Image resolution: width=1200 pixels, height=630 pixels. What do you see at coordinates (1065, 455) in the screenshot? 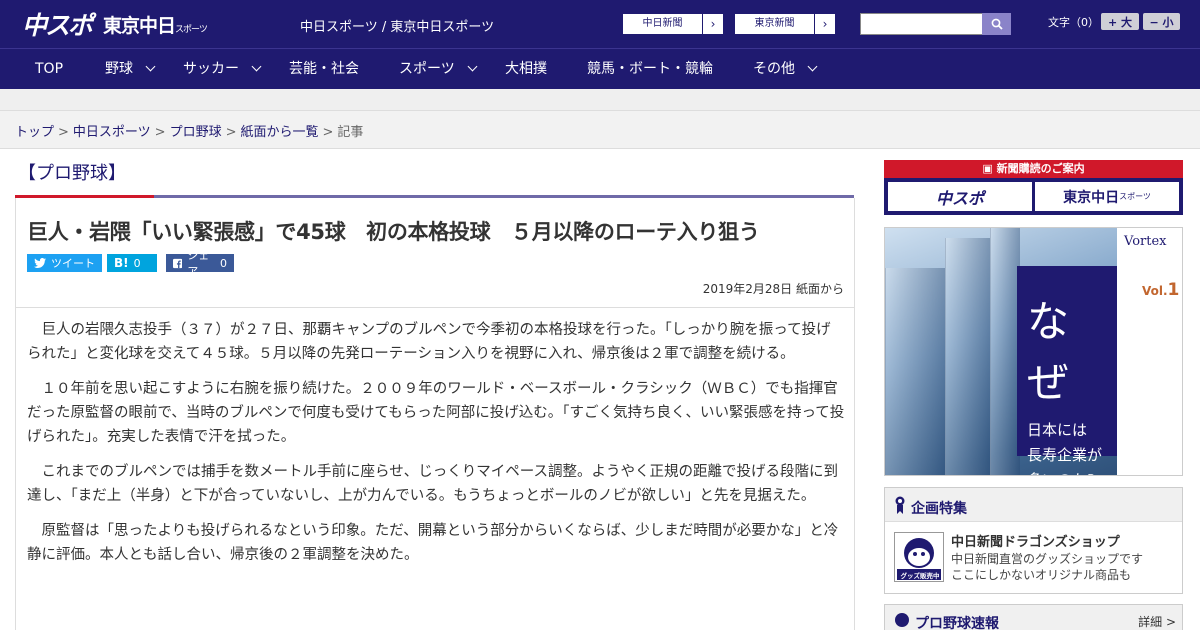
I see `ad-copy-line: 長寿企業が` at bounding box center [1065, 455].